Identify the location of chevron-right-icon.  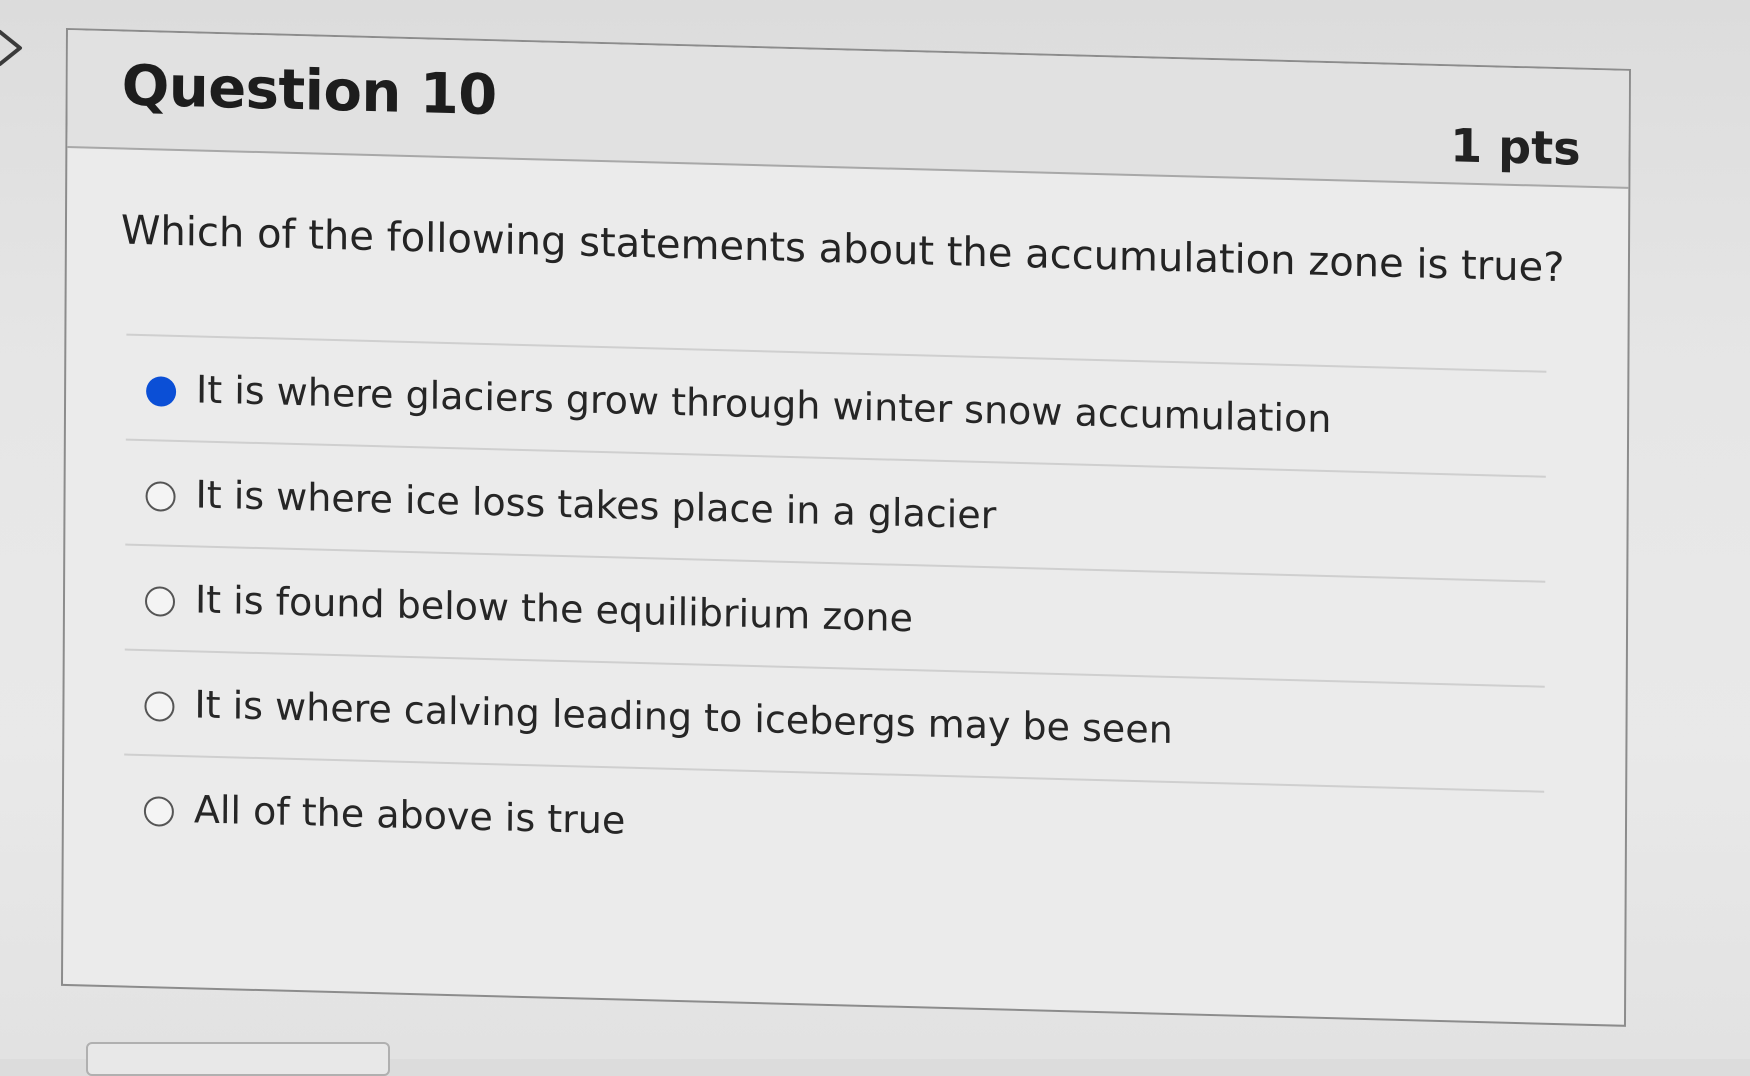
(14, 48).